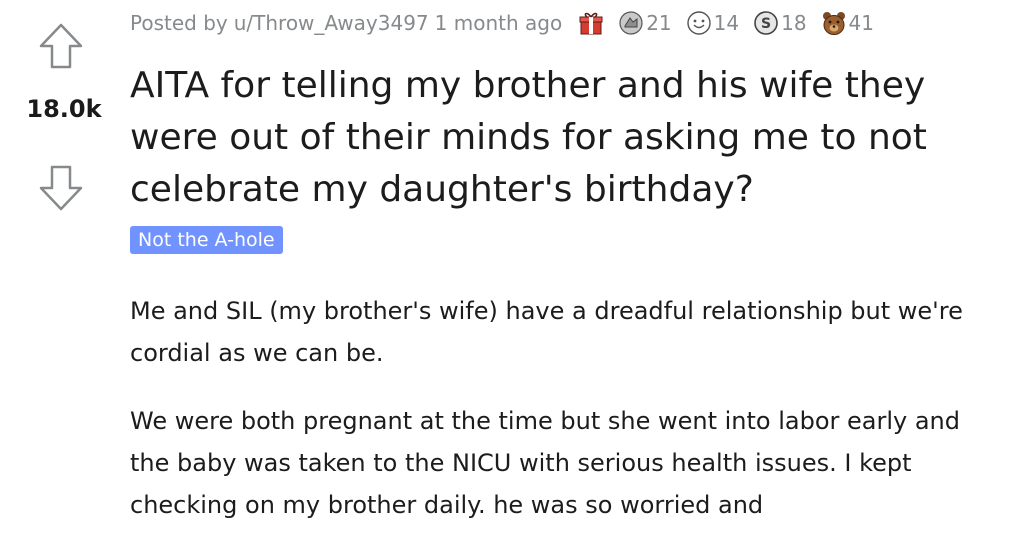 The height and width of the screenshot is (552, 1024). Describe the element at coordinates (645, 23) in the screenshot. I see `award-silver: 21` at that location.